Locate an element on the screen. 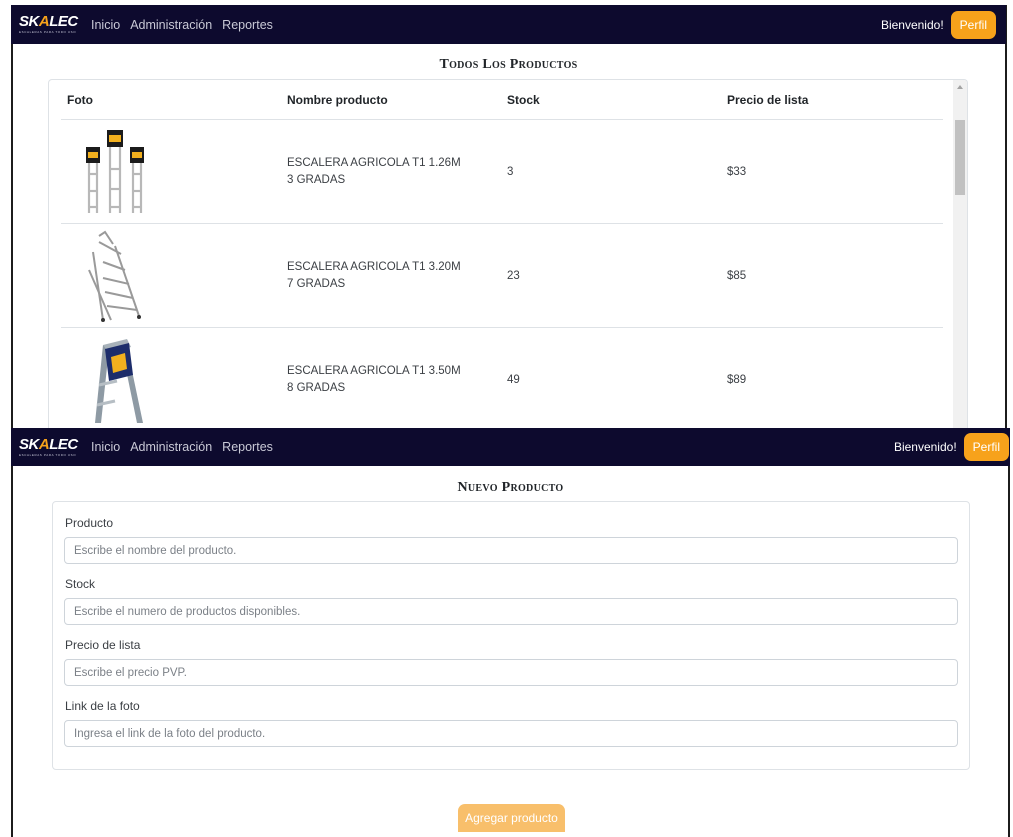 The height and width of the screenshot is (837, 1013). cell-stock: 49 is located at coordinates (513, 379).